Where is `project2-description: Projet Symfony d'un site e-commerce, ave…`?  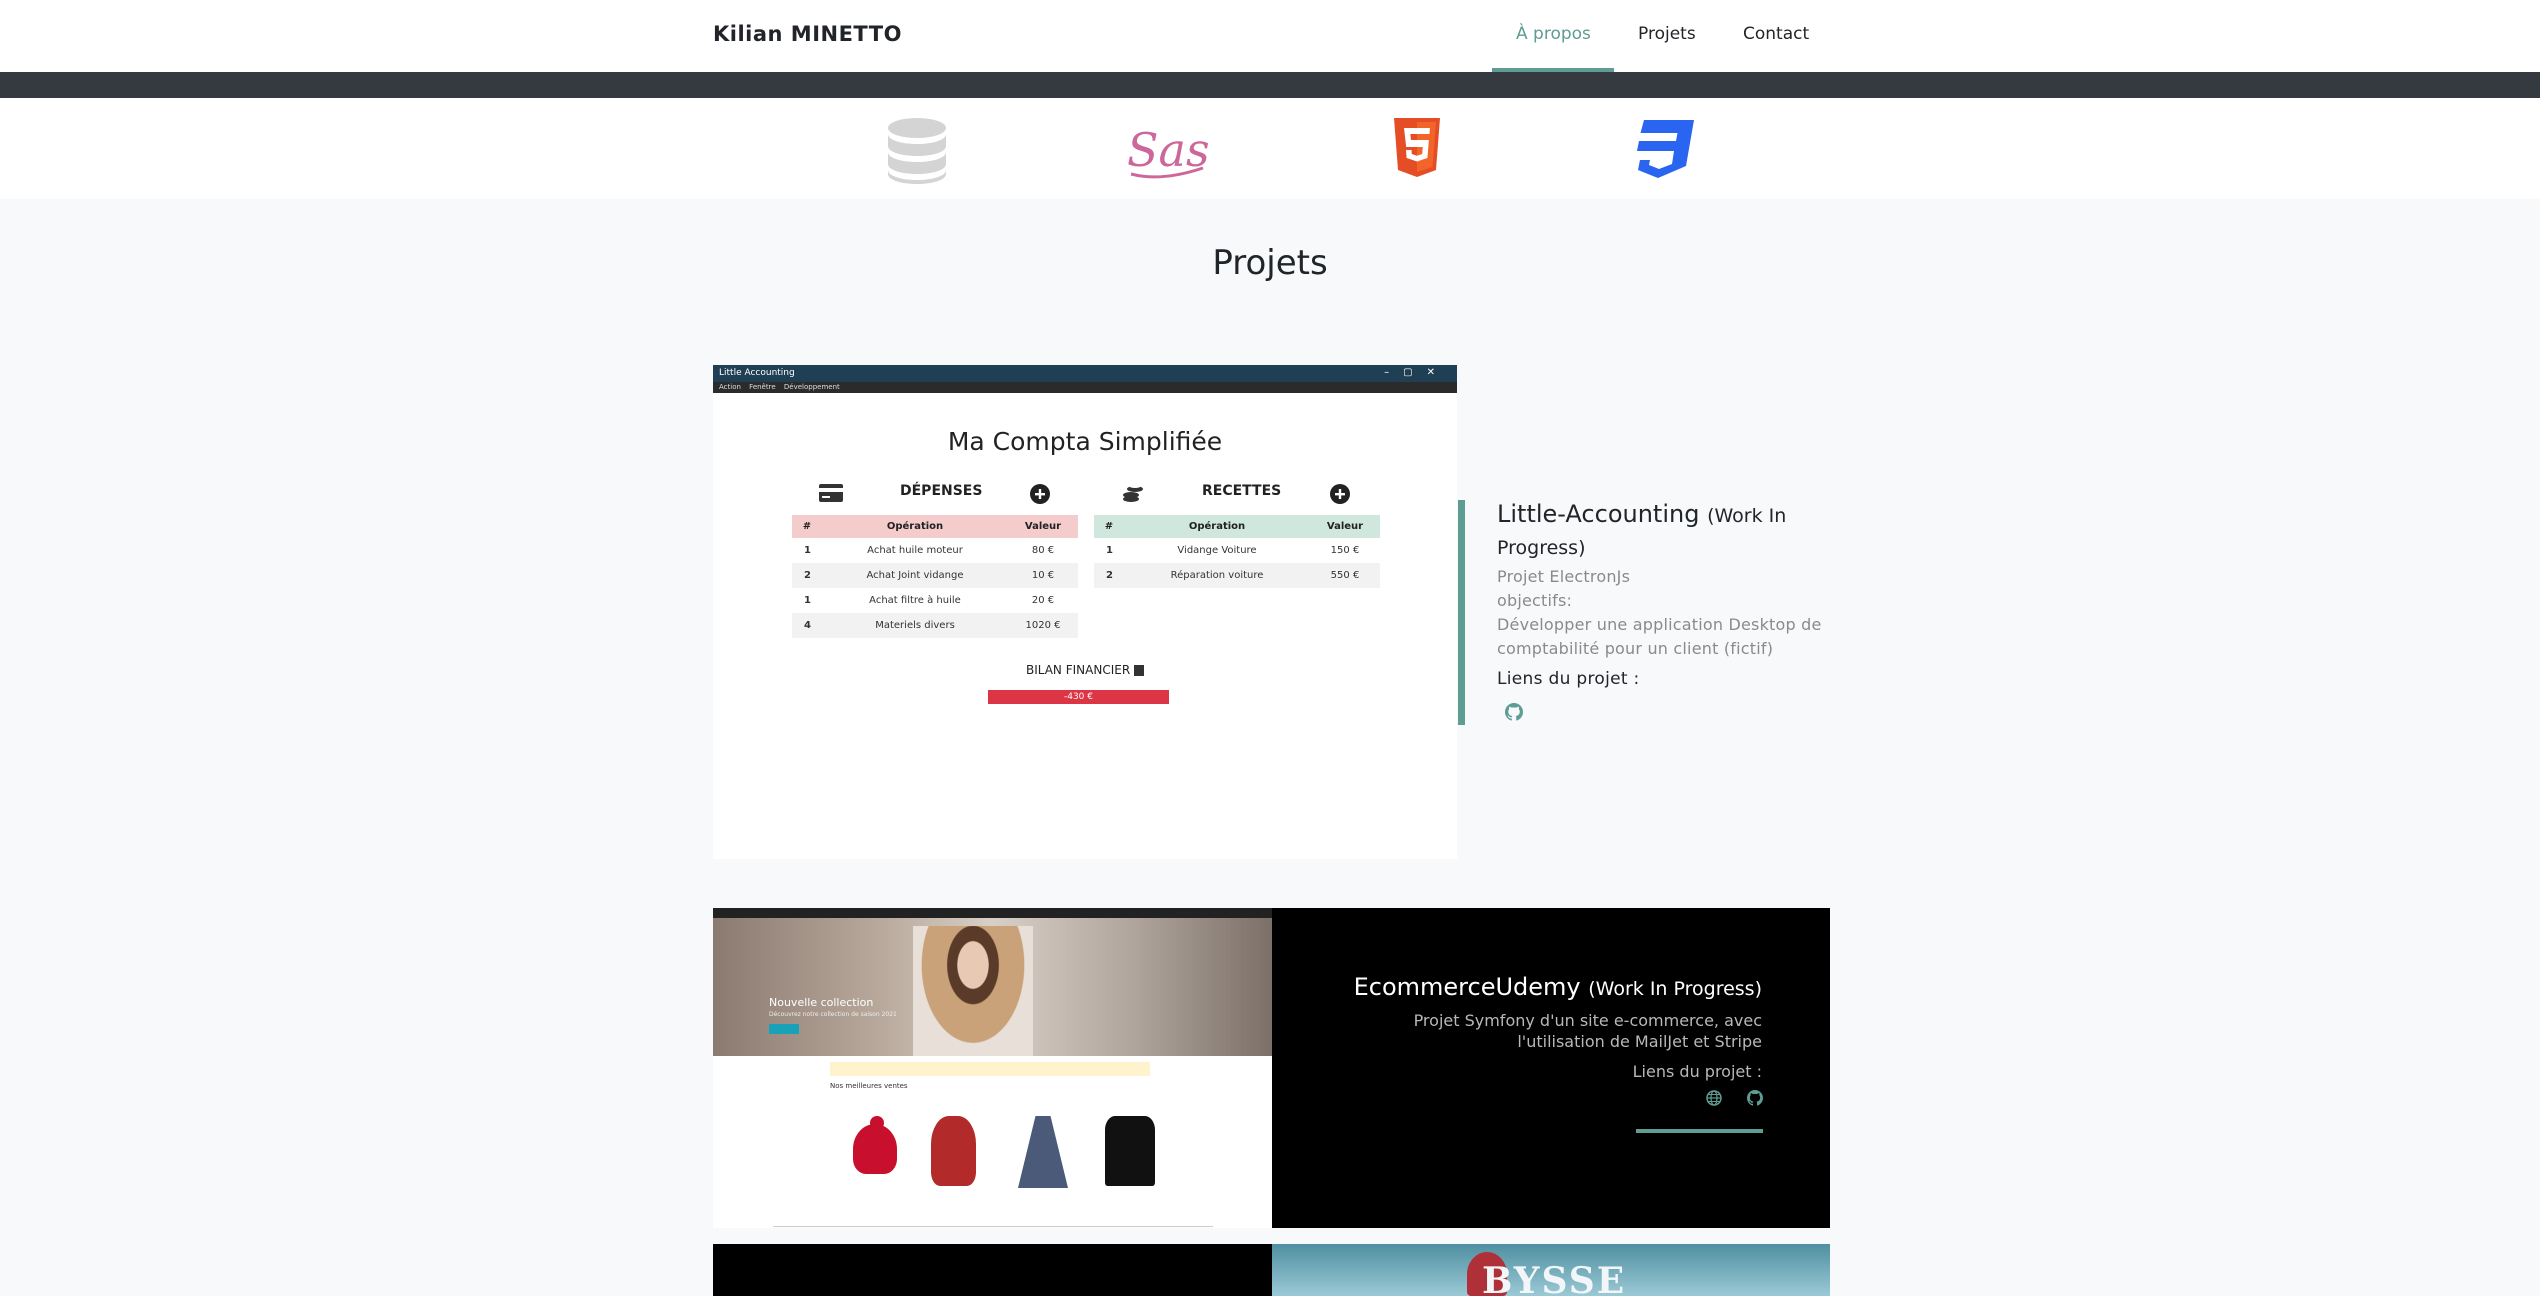 project2-description: Projet Symfony d'un site e-commerce, ave… is located at coordinates (1587, 1031).